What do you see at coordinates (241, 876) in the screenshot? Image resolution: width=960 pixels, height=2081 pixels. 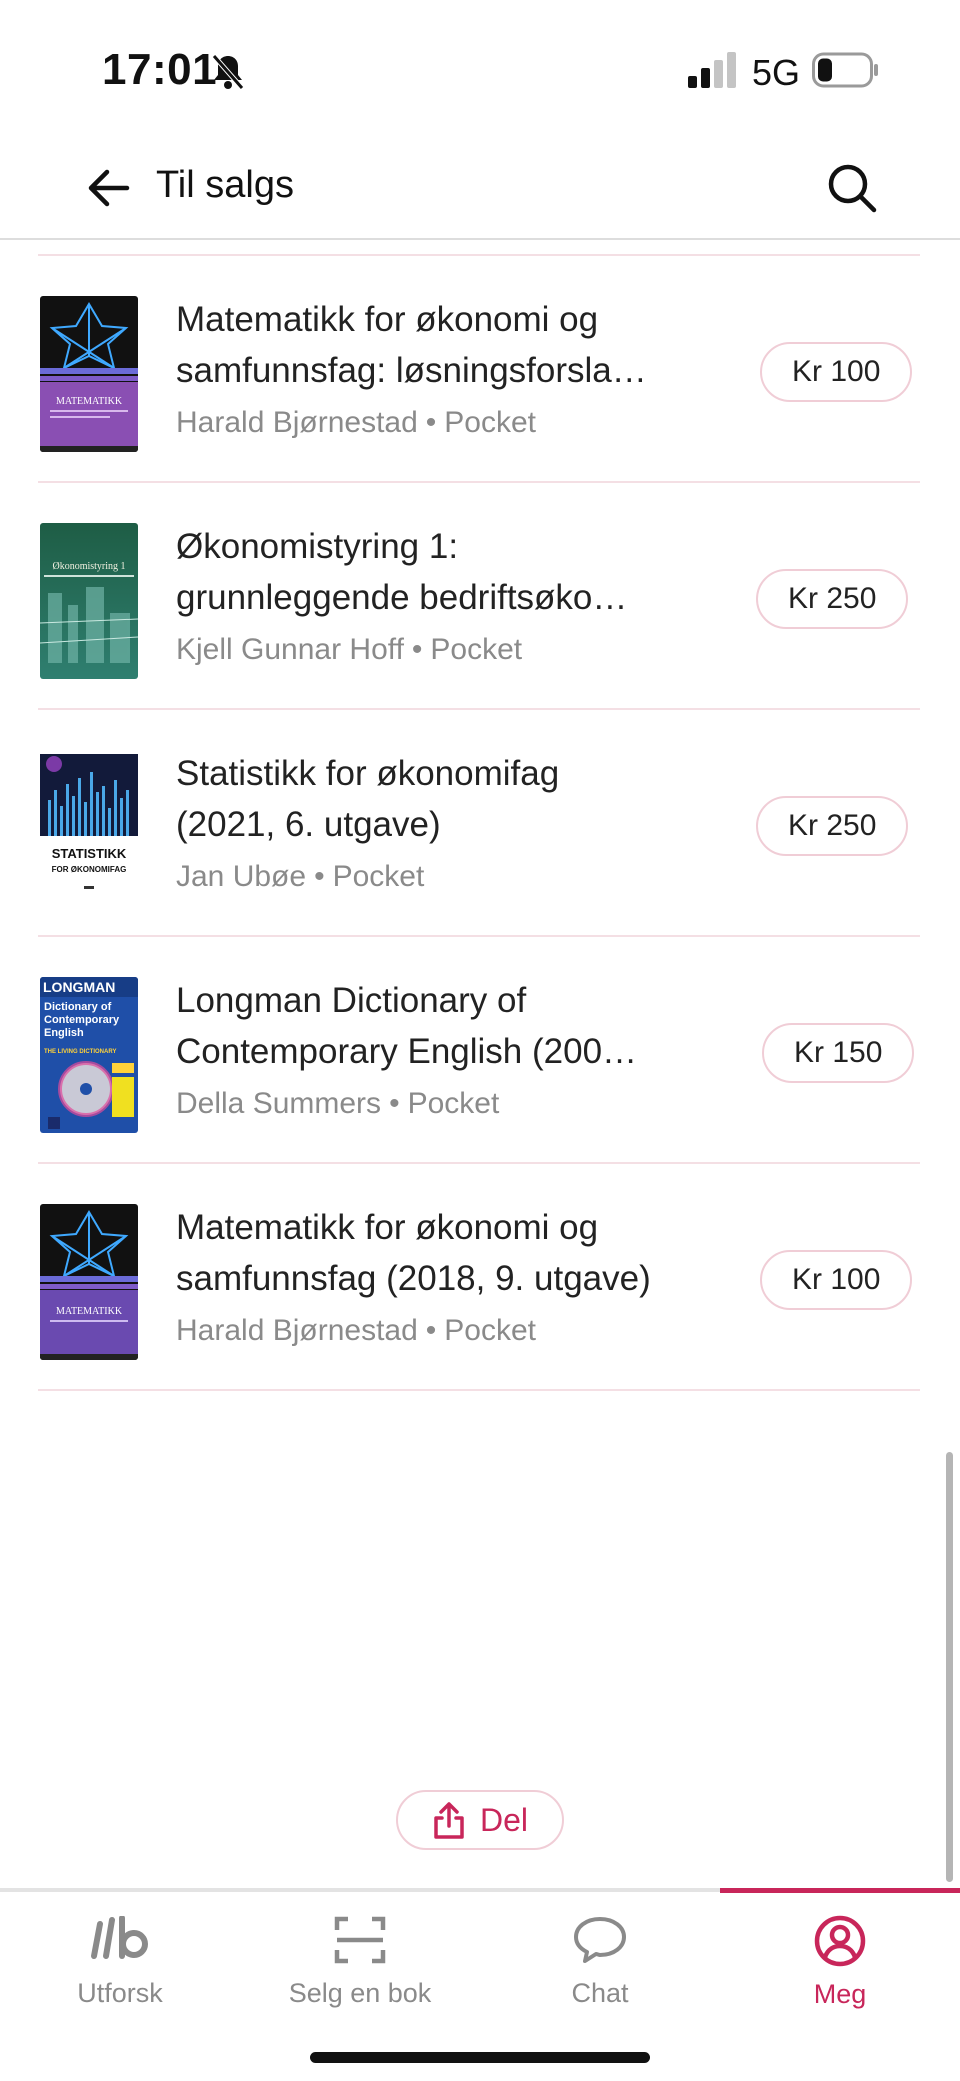 I see `listing-author: Jan Ubøe` at bounding box center [241, 876].